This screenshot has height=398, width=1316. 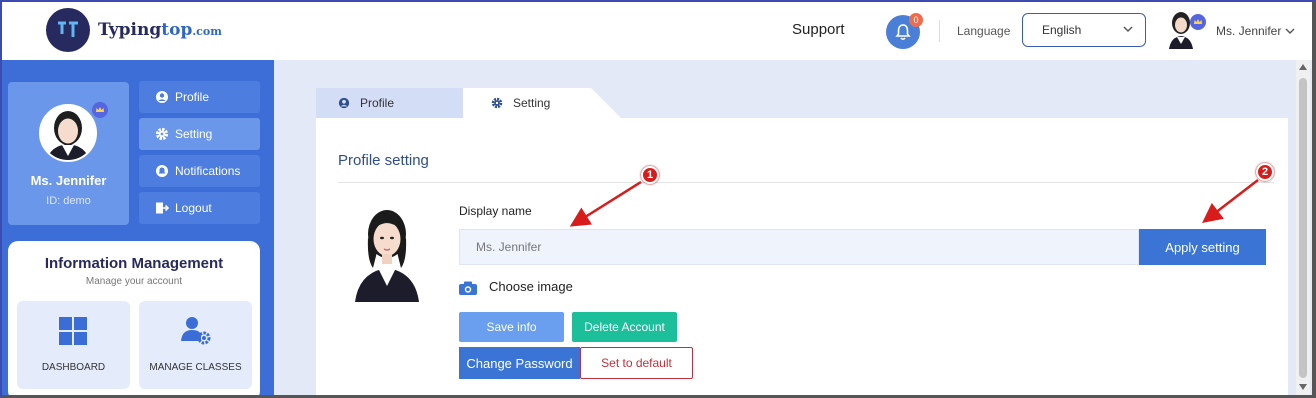 What do you see at coordinates (196, 331) in the screenshot?
I see `user-gear-icon` at bounding box center [196, 331].